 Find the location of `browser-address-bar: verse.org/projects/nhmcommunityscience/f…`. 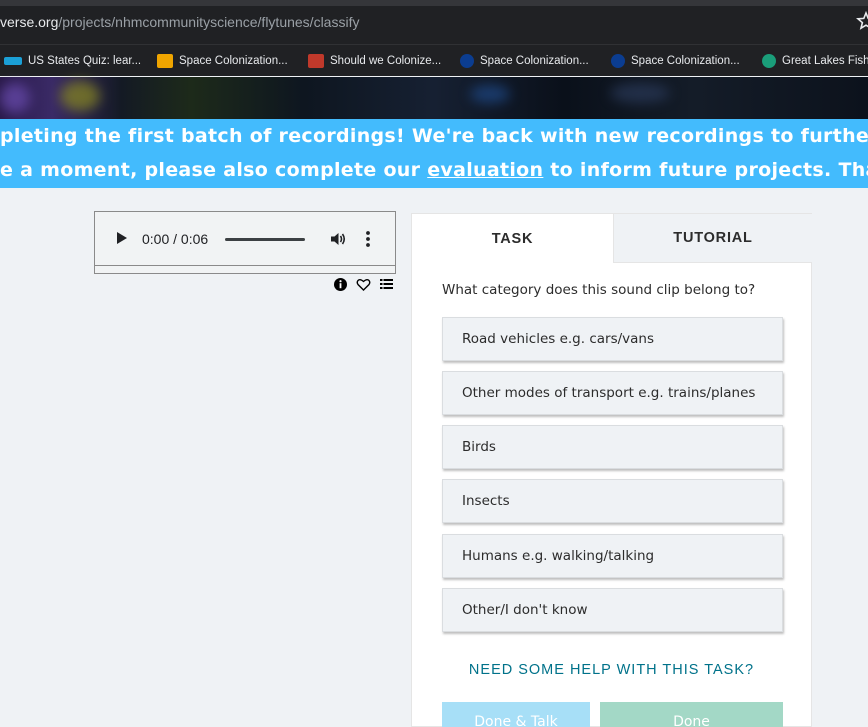

browser-address-bar: verse.org/projects/nhmcommunityscience/f… is located at coordinates (434, 22).